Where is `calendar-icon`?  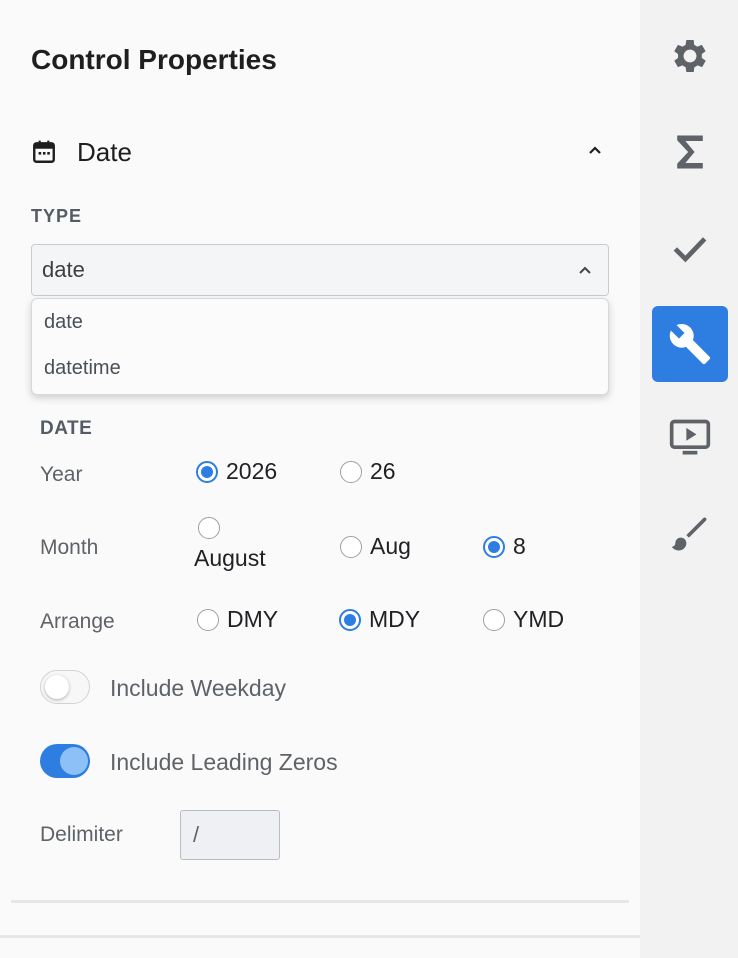
calendar-icon is located at coordinates (44, 151).